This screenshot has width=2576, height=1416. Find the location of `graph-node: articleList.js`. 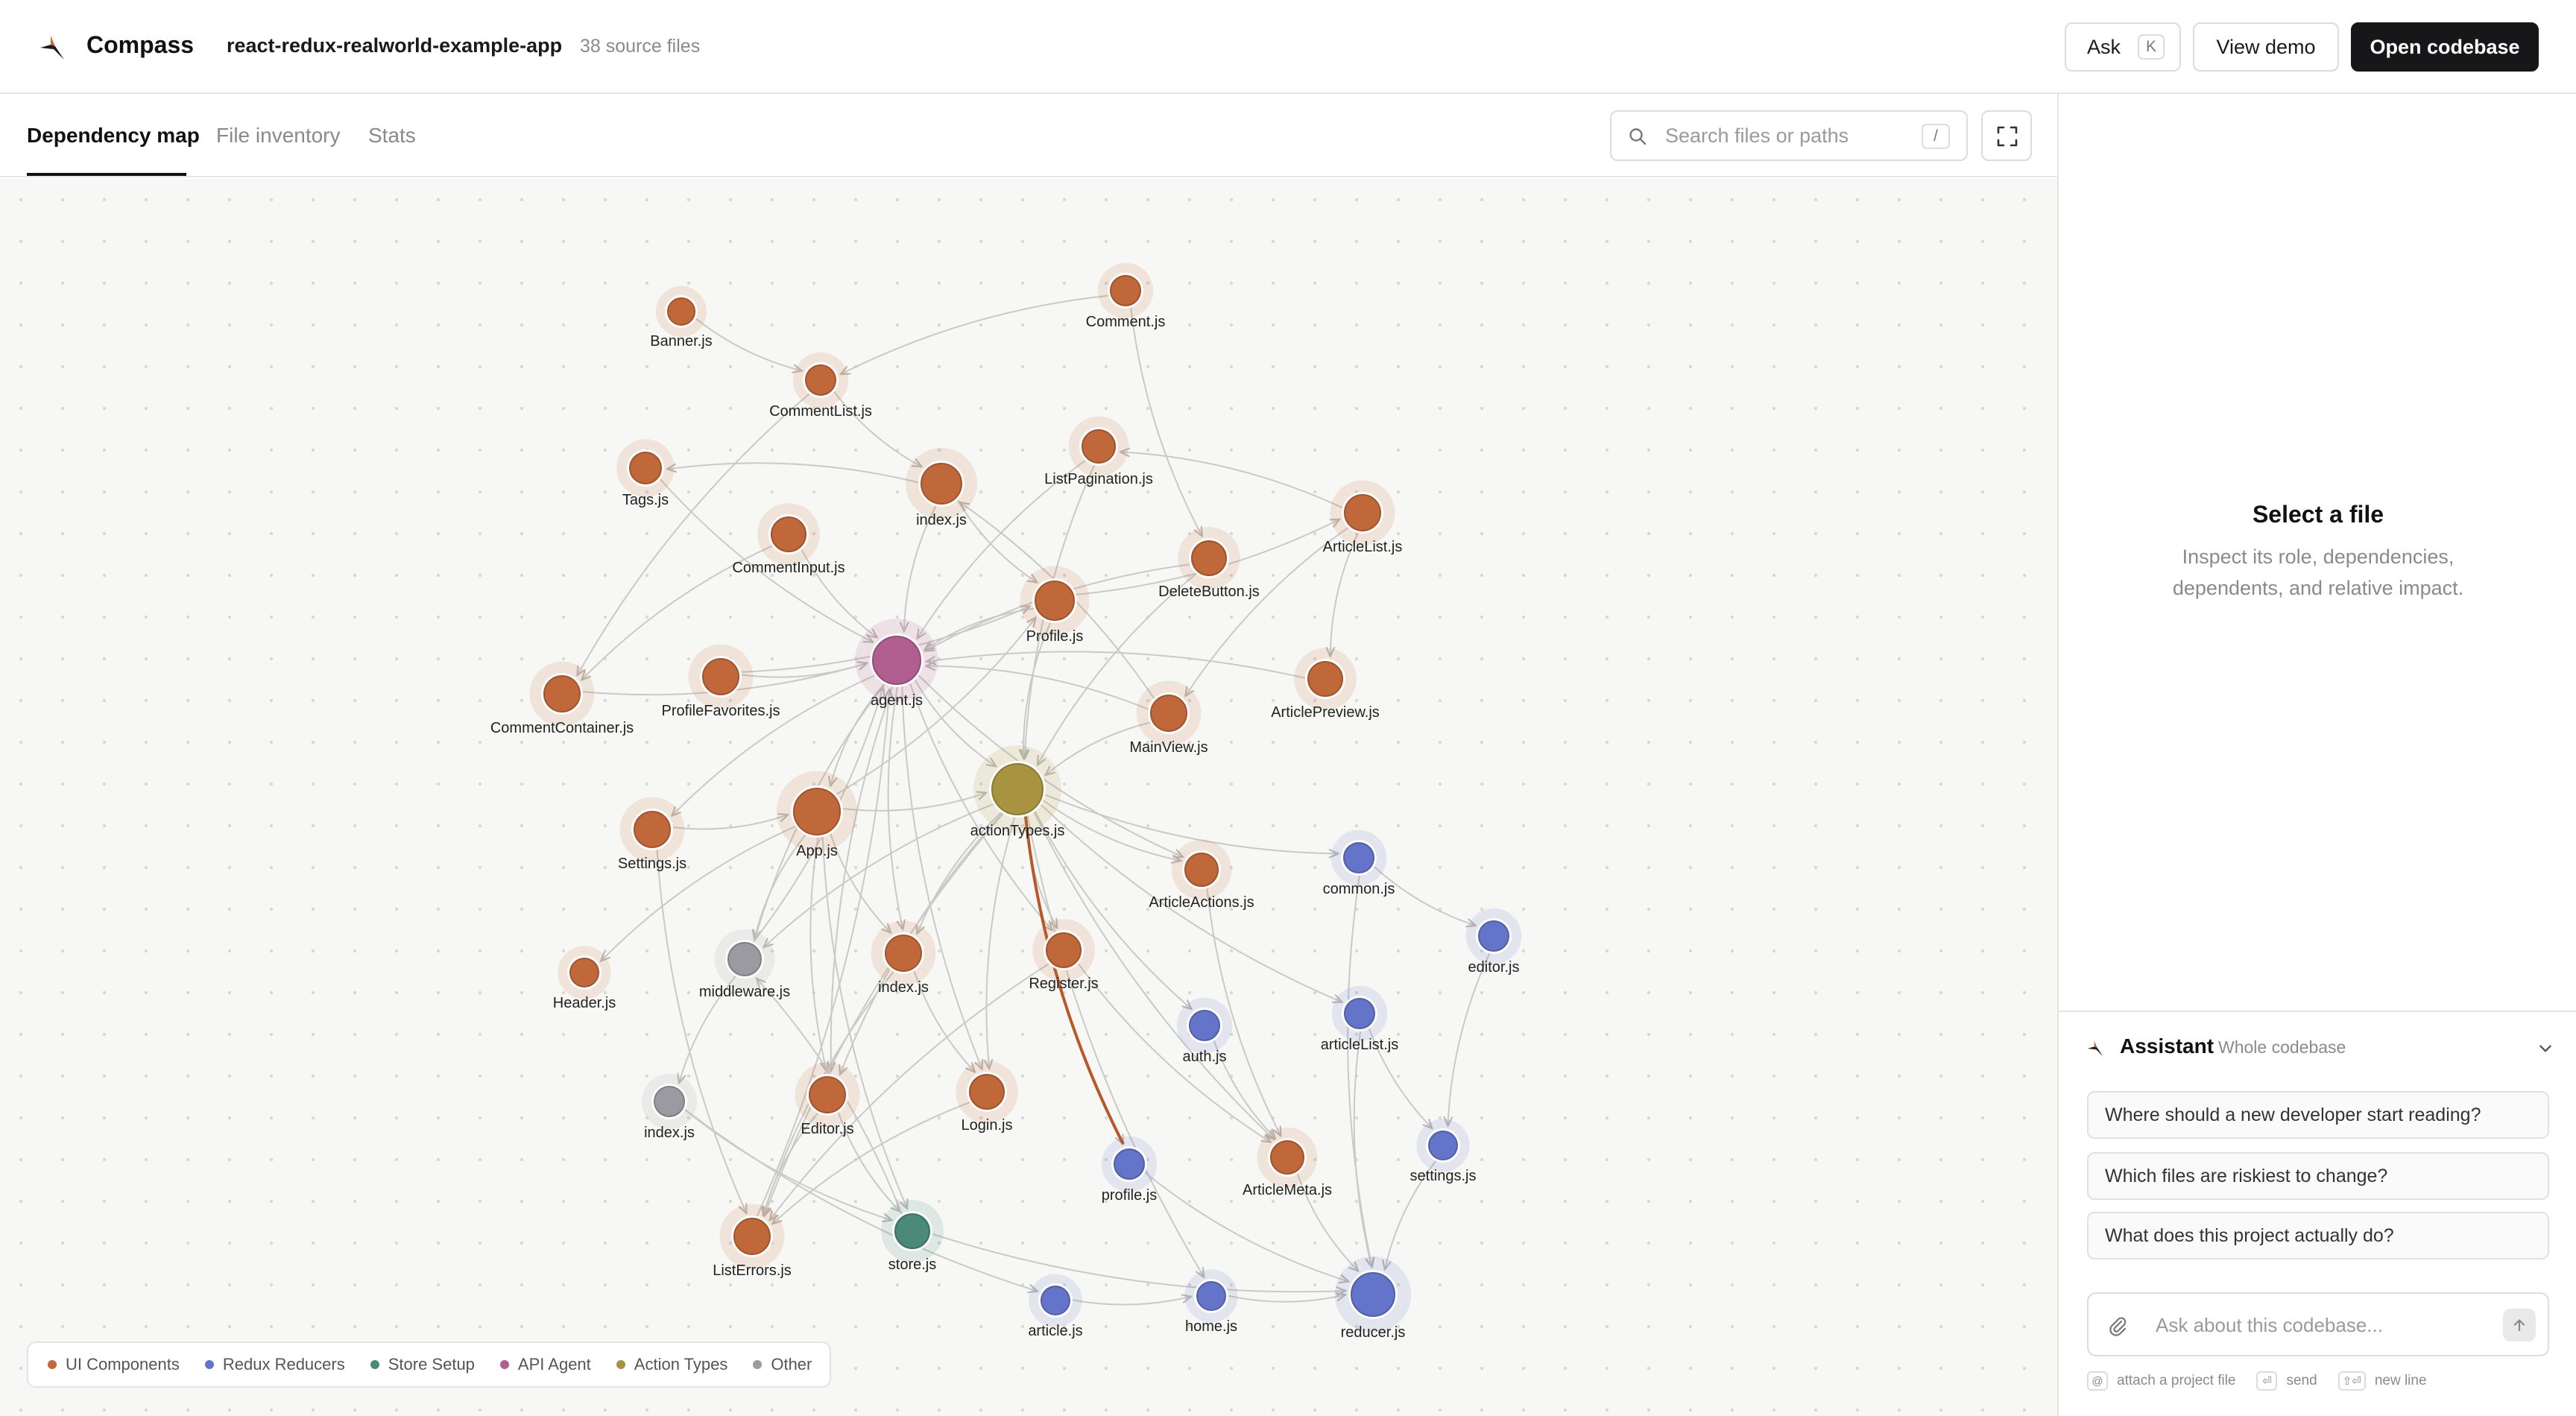

graph-node: articleList.js is located at coordinates (1359, 1019).